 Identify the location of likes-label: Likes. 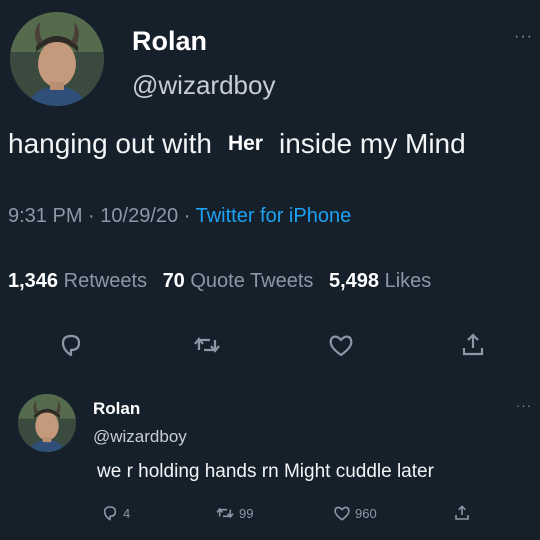
(408, 281).